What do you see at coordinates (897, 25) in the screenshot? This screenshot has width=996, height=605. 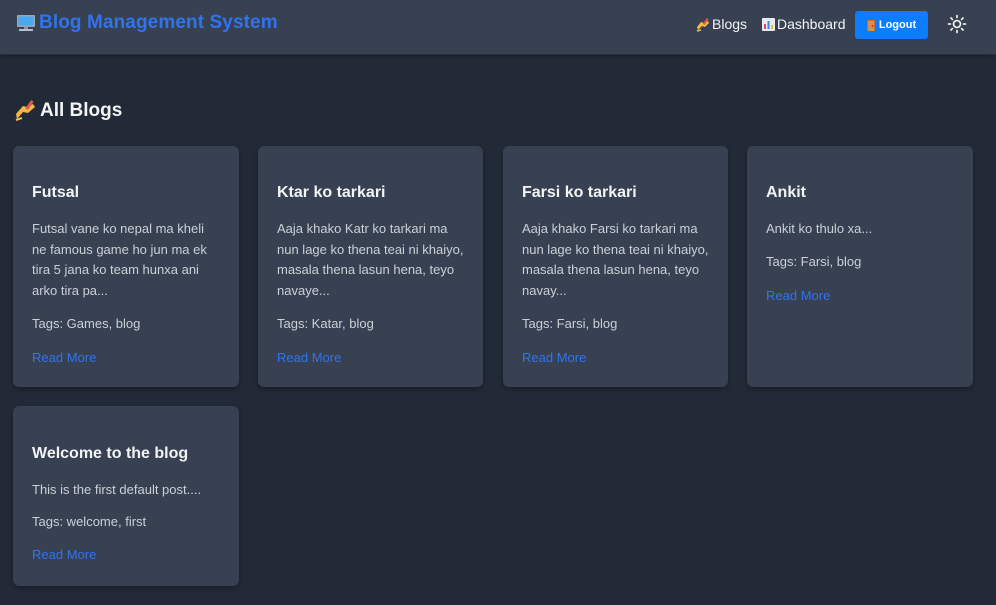 I see `logout-button-label: Logout` at bounding box center [897, 25].